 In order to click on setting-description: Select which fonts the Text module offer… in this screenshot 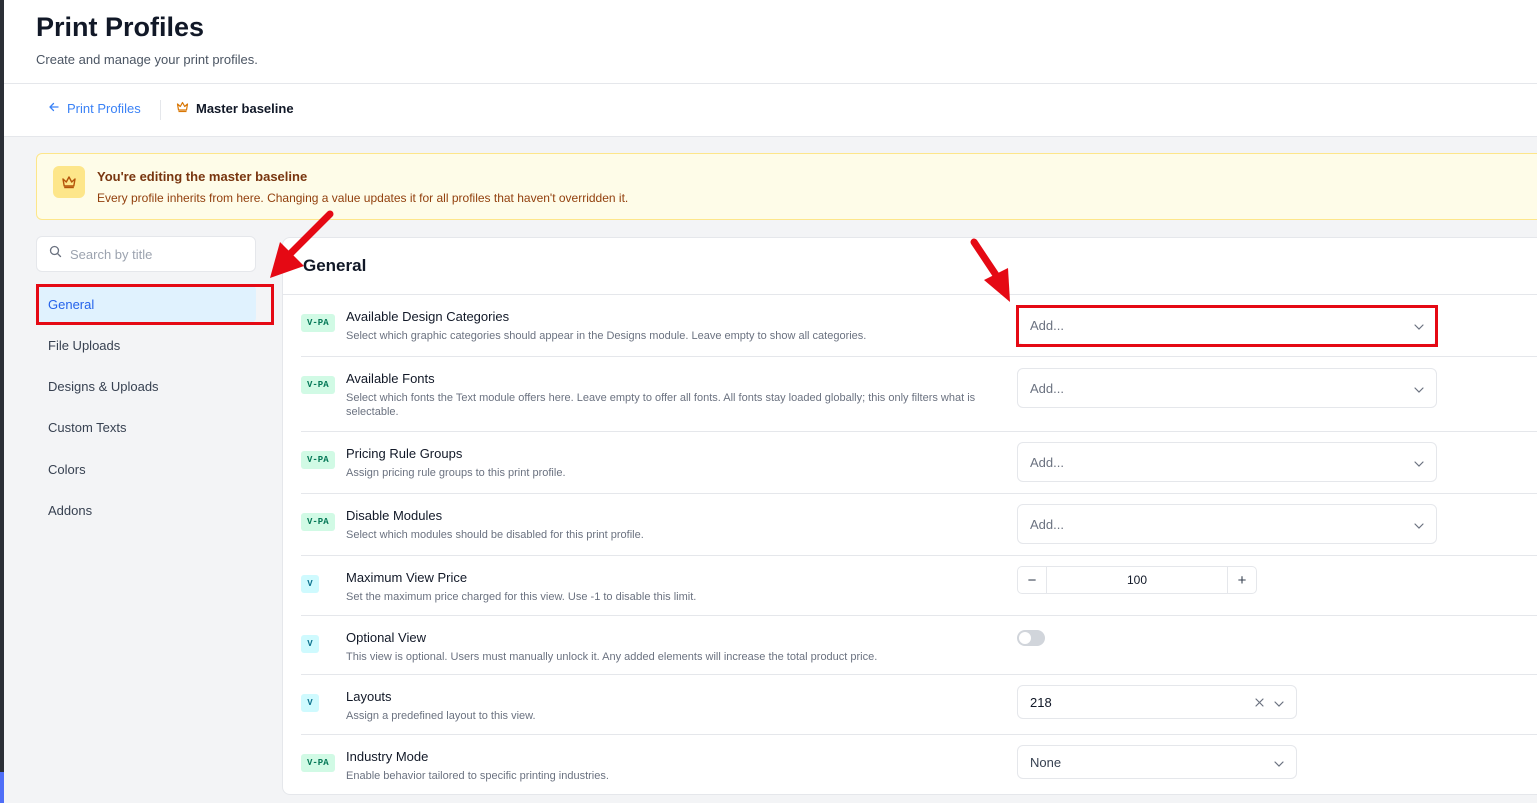, I will do `click(661, 405)`.